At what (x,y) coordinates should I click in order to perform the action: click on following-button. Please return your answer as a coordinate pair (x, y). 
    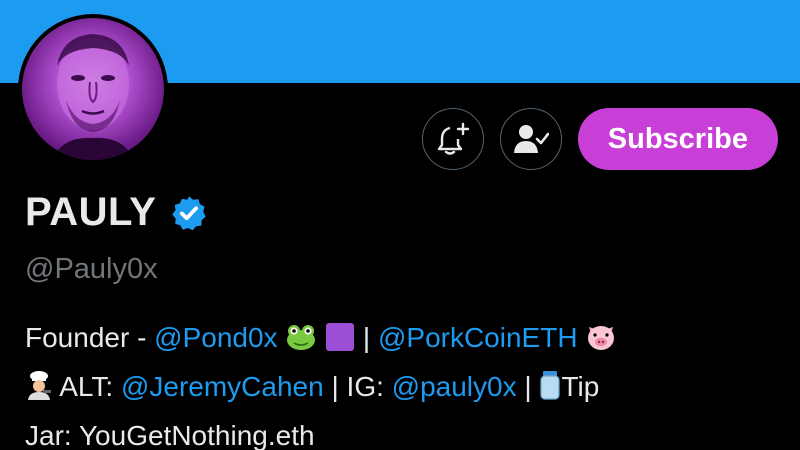
    Looking at the image, I should click on (530, 139).